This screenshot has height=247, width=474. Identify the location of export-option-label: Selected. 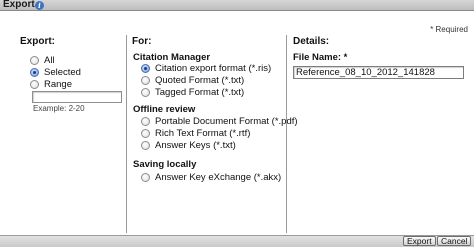
(62, 72).